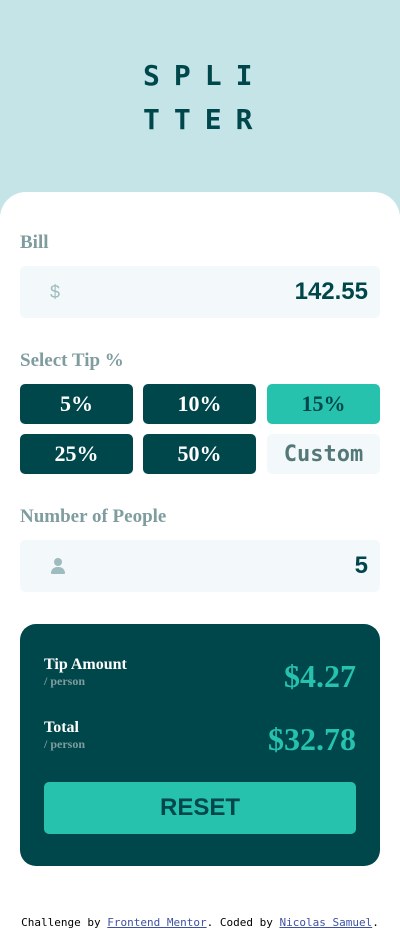 This screenshot has width=400, height=942. What do you see at coordinates (72, 360) in the screenshot?
I see `select-tip-label: Select Tip %` at bounding box center [72, 360].